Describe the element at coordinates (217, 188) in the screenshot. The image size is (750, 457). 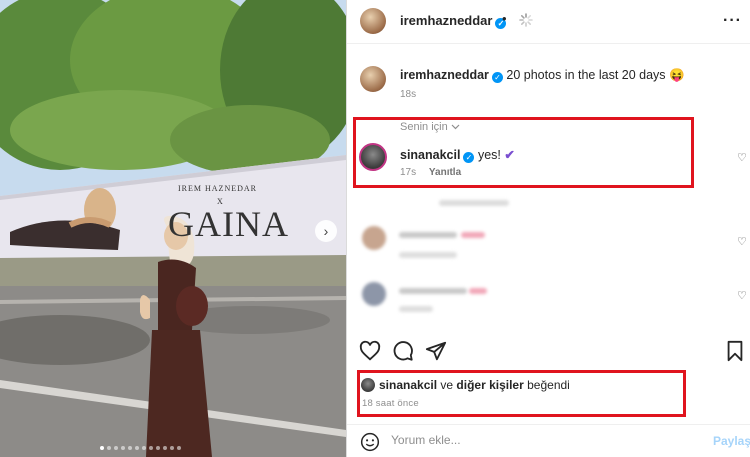
I see `billboard-name: IREM HAZNEDAR` at that location.